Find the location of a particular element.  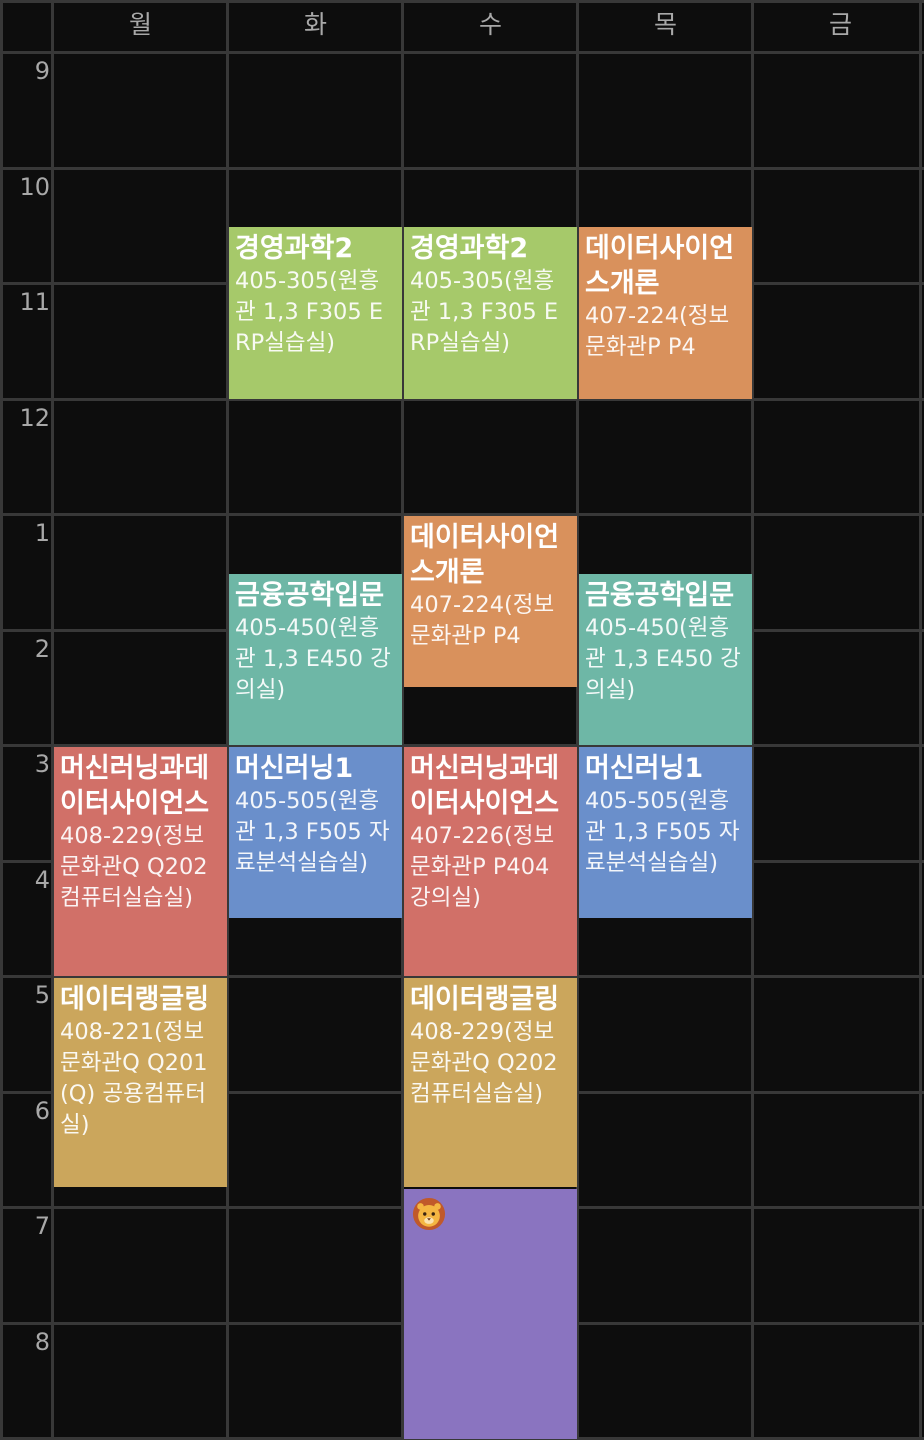

course-block: 데이터랭글링 408-221(정보문화관Q Q201 (Q) 공용컴퓨터실) is located at coordinates (140, 1083).